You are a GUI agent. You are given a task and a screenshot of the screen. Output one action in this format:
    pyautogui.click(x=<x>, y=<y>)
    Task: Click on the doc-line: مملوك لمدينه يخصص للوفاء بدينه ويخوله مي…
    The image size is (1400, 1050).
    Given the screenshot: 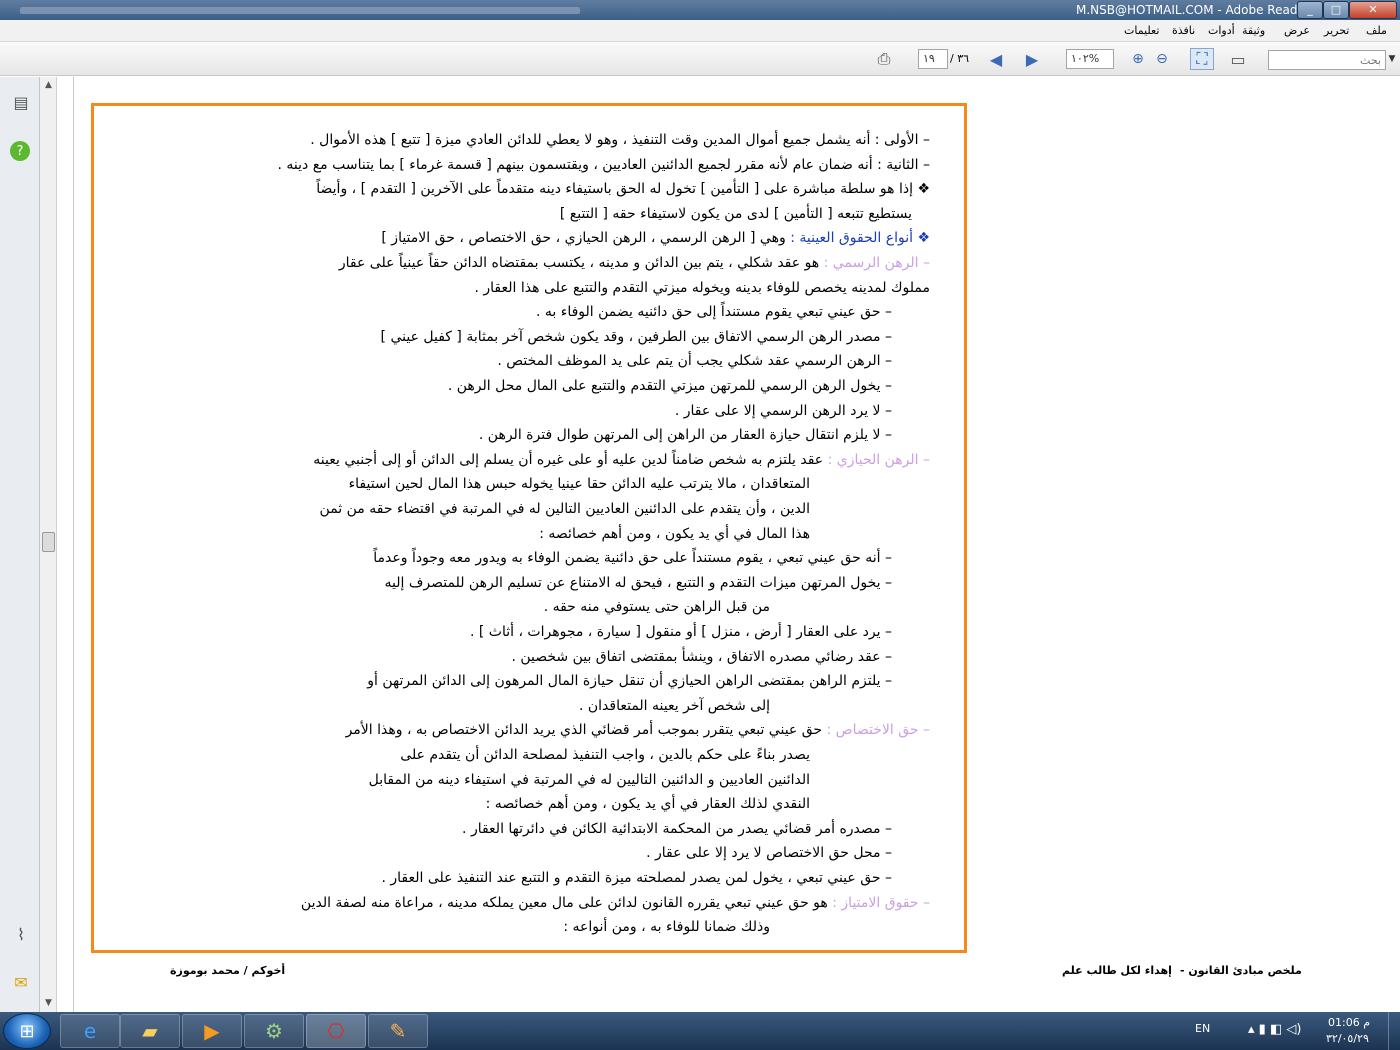 What is the action you would take?
    pyautogui.click(x=703, y=288)
    